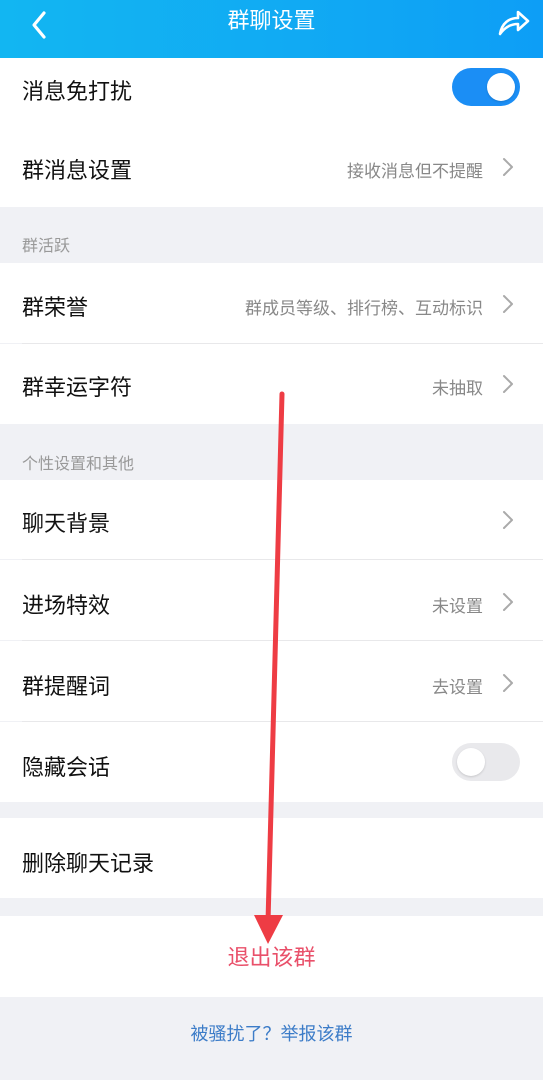 This screenshot has height=1080, width=543. What do you see at coordinates (486, 762) in the screenshot?
I see `hide-chat-toggle` at bounding box center [486, 762].